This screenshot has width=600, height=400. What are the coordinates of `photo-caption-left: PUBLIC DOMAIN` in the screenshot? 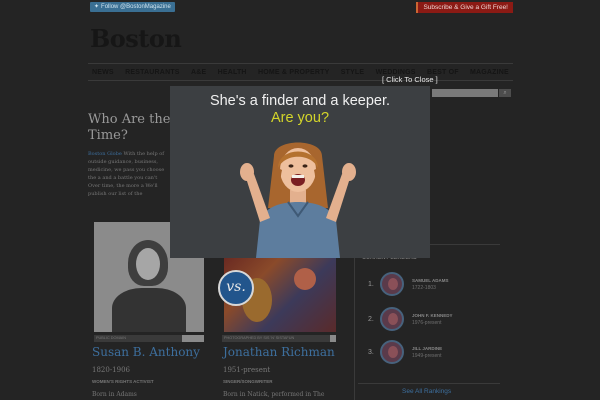 It's located at (149, 338).